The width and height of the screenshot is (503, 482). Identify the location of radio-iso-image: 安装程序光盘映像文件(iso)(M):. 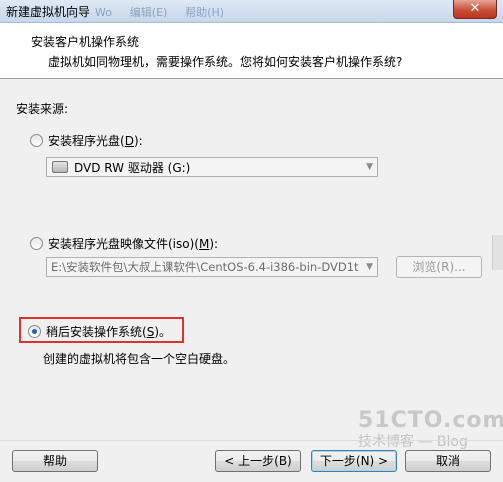
(124, 243).